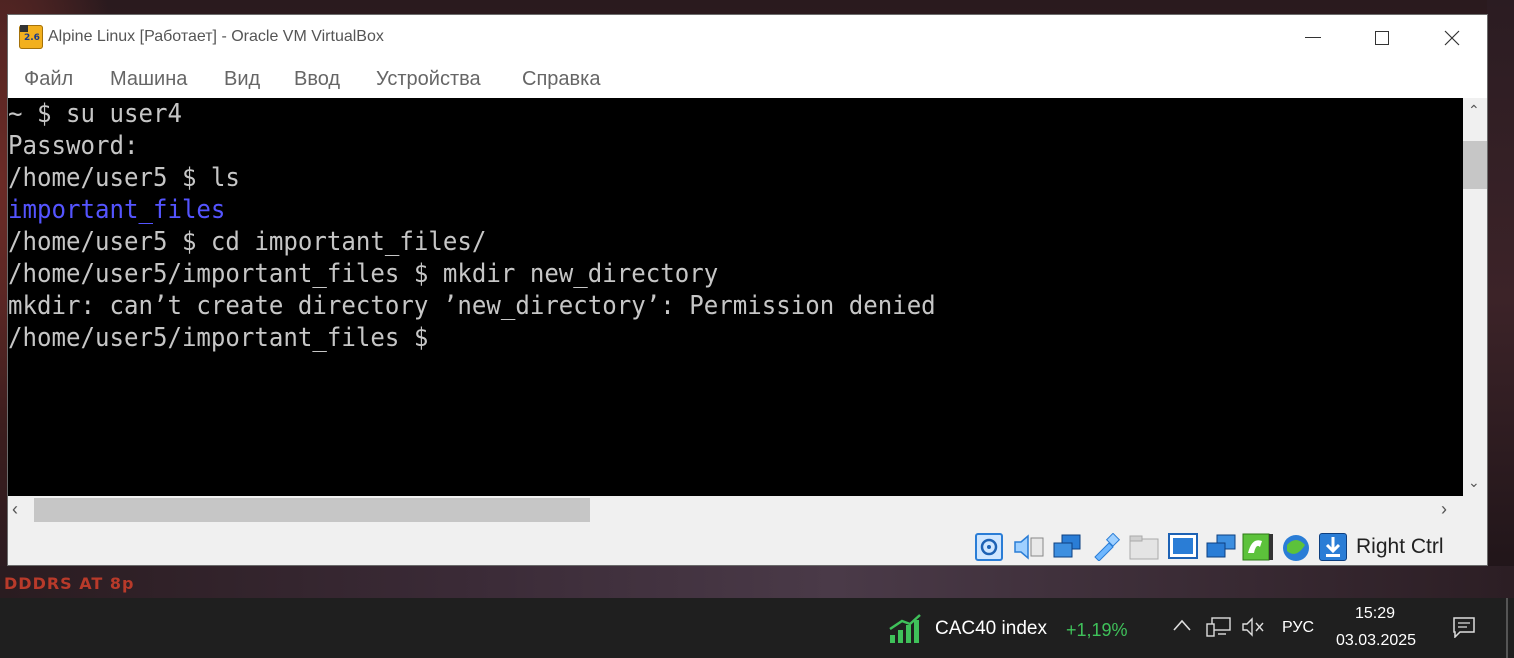  What do you see at coordinates (1253, 629) in the screenshot?
I see `volume-muted-icon` at bounding box center [1253, 629].